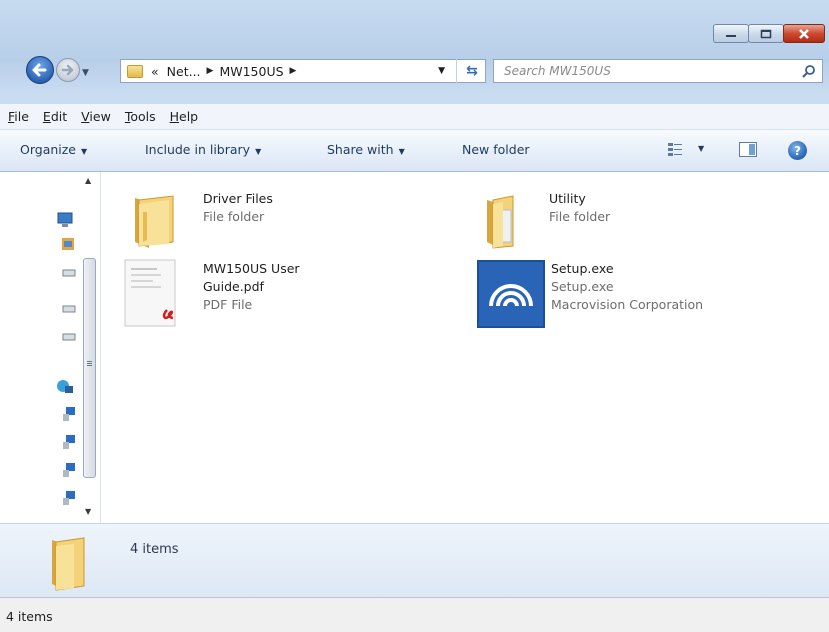 The image size is (829, 632). Describe the element at coordinates (88, 511) in the screenshot. I see `scroll-down-icon: ▼` at that location.